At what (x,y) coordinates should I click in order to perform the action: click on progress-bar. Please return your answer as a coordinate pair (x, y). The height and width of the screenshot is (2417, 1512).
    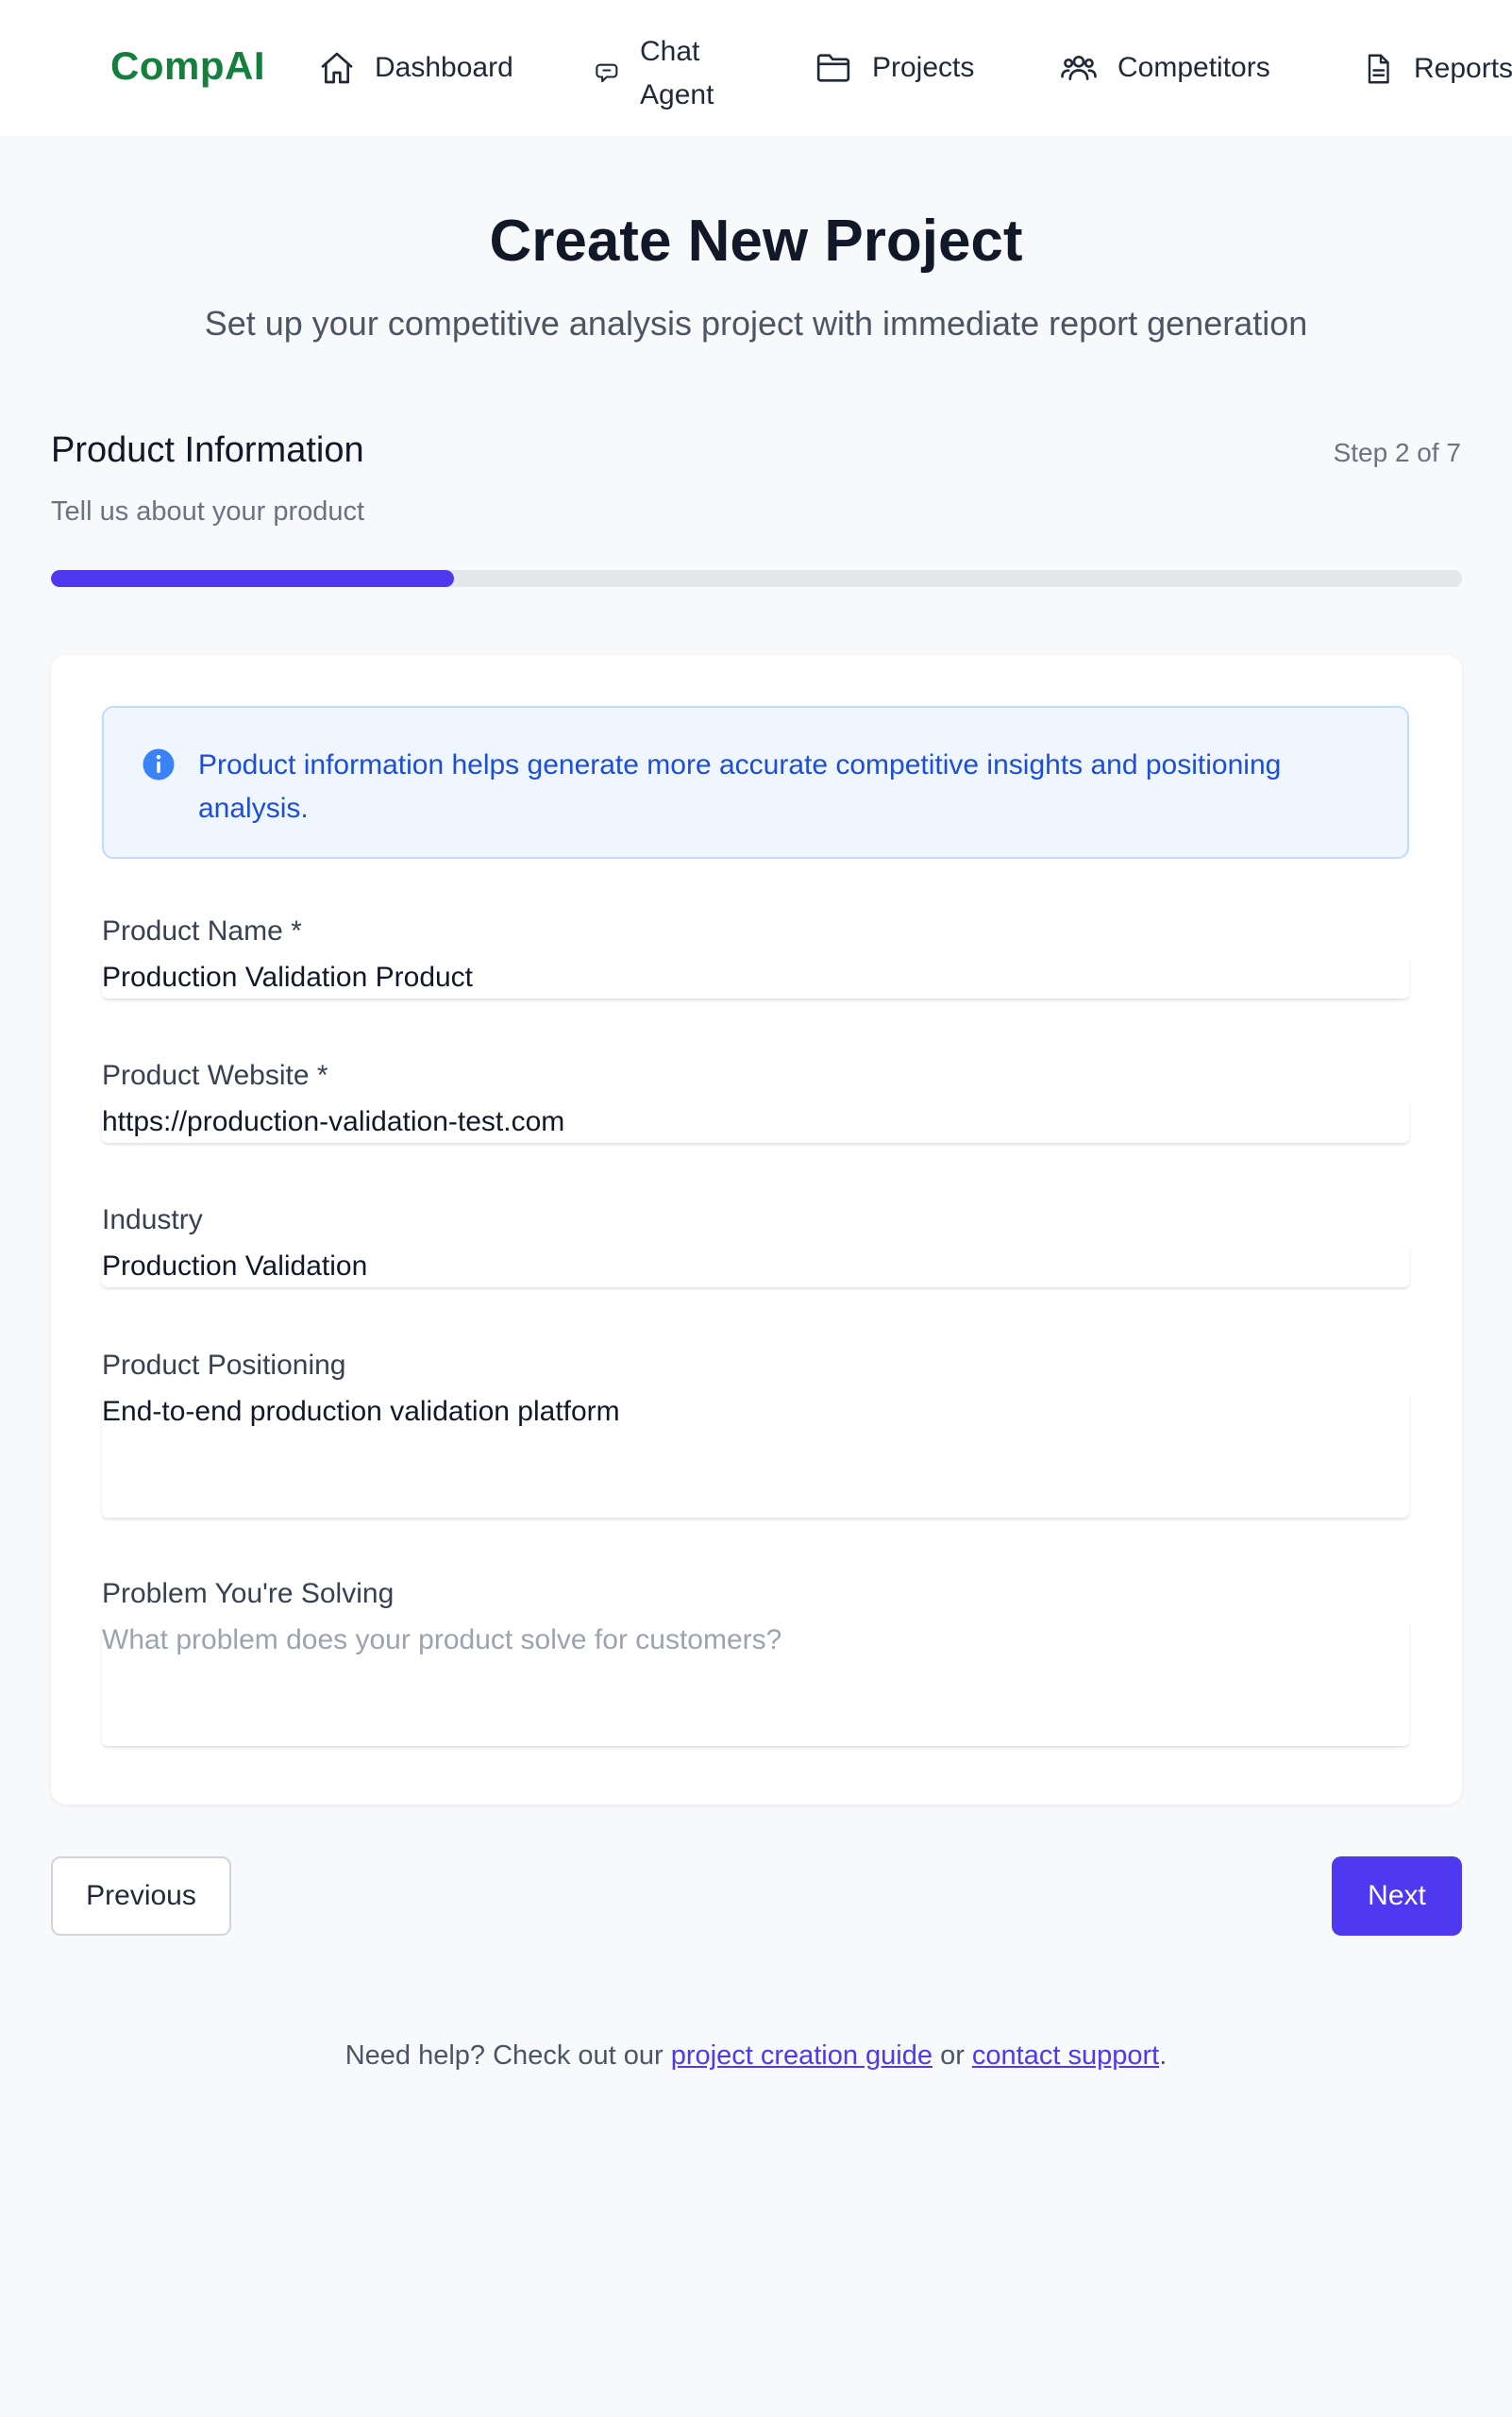
    Looking at the image, I should click on (756, 578).